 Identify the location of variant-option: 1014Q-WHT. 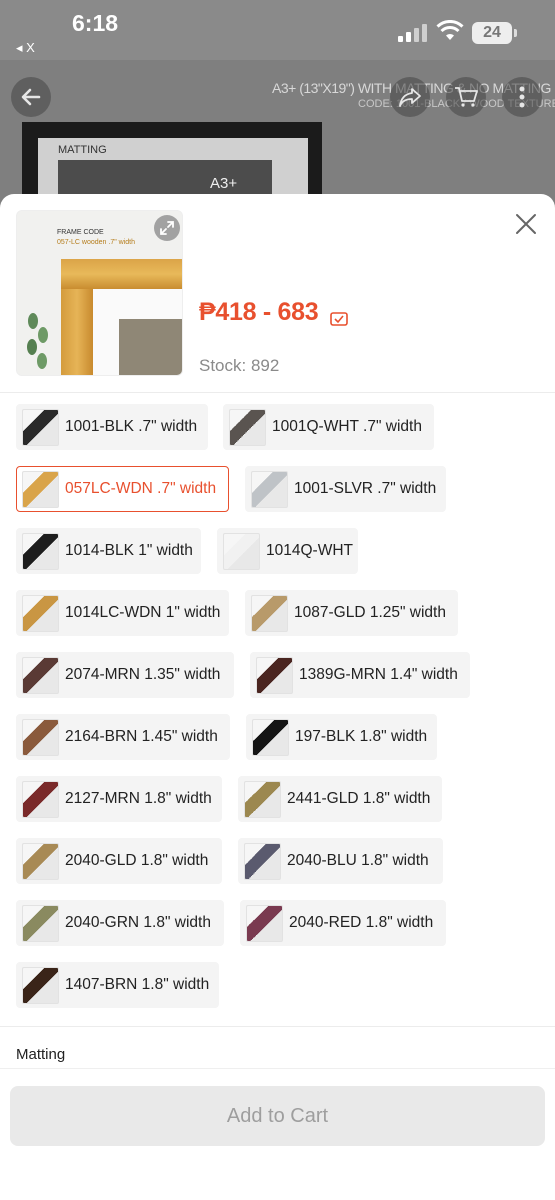
(287, 551).